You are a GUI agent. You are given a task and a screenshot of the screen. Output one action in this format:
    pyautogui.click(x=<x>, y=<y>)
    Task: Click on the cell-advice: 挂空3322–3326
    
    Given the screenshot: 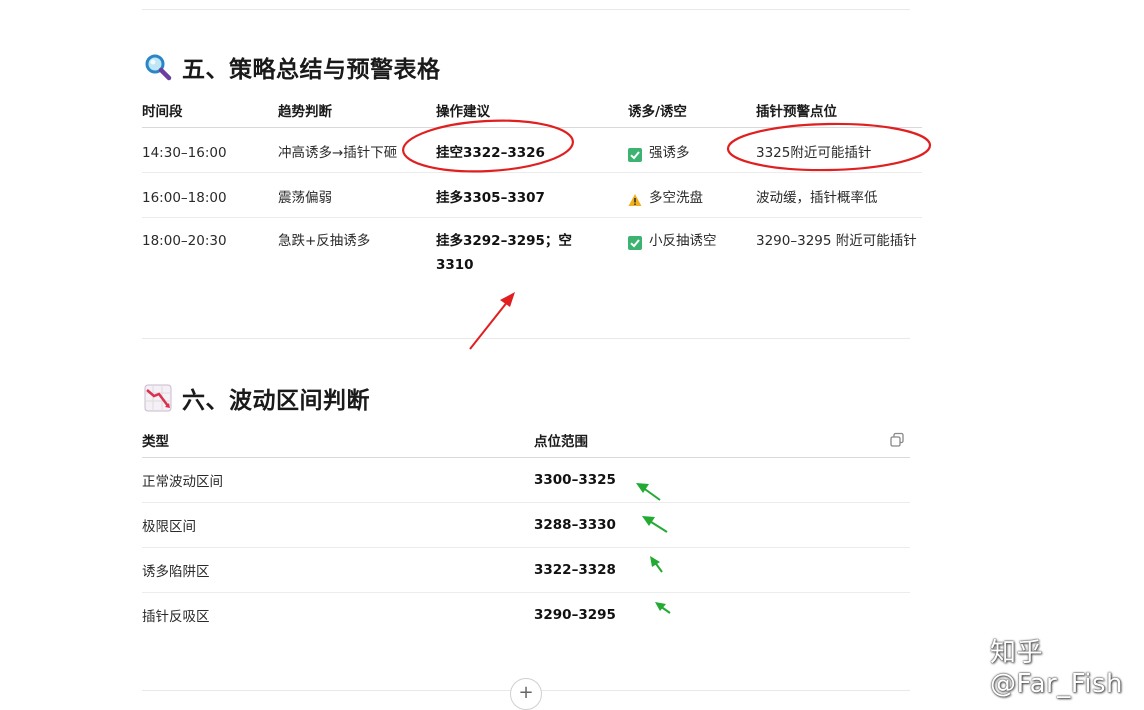 What is the action you would take?
    pyautogui.click(x=490, y=153)
    